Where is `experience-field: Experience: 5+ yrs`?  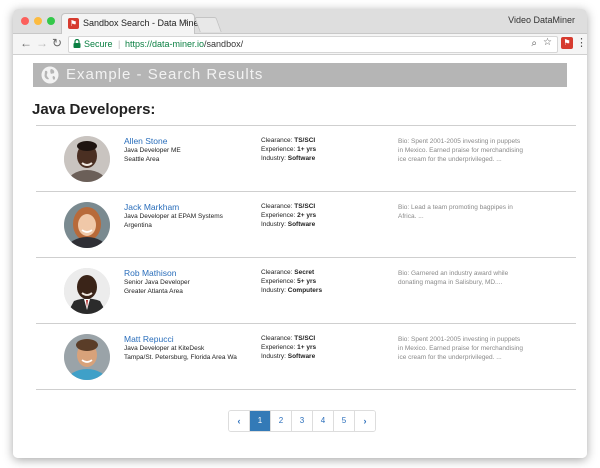
experience-field: Experience: 5+ yrs is located at coordinates (289, 281).